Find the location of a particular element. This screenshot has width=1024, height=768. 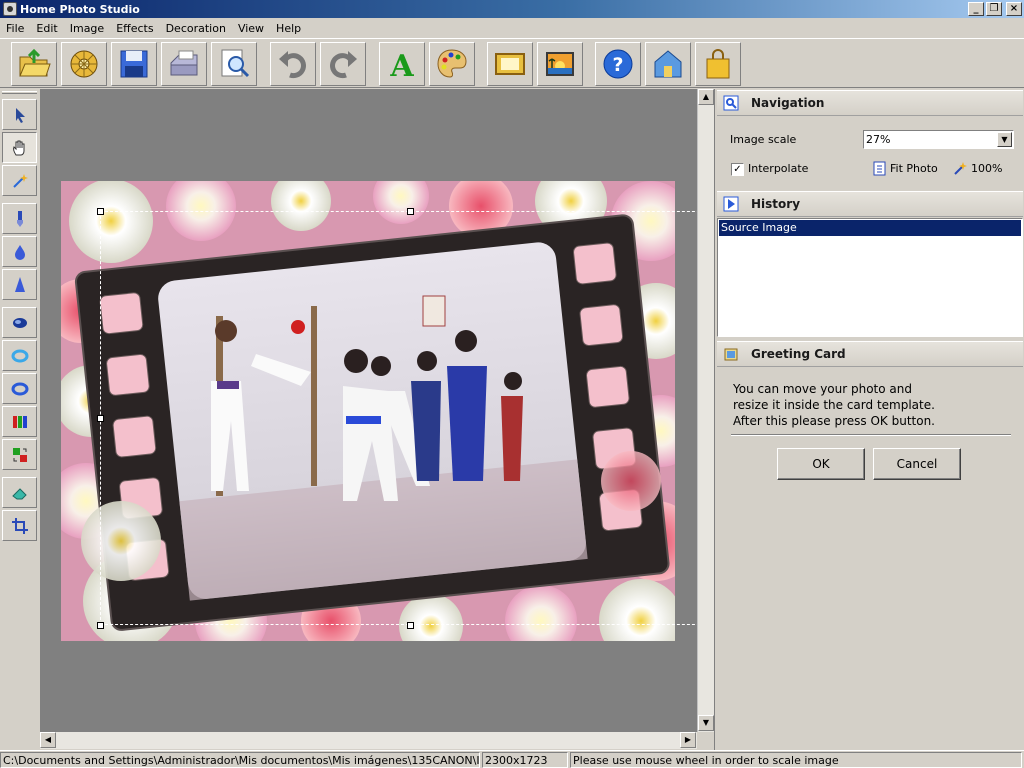

tool-crop is located at coordinates (19, 525).